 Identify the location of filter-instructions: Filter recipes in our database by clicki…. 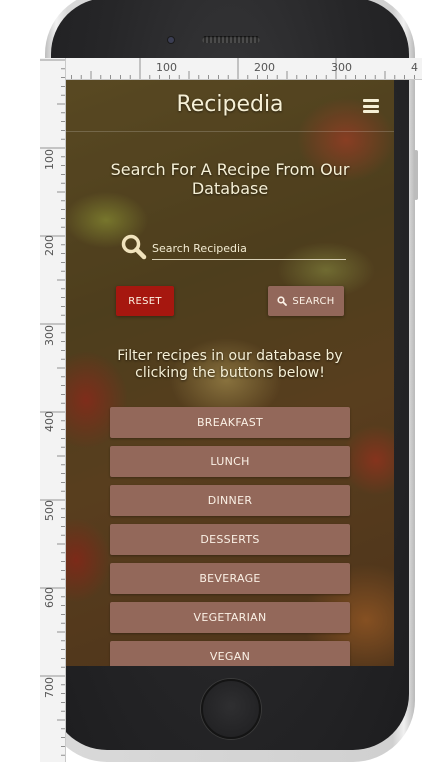
(230, 364).